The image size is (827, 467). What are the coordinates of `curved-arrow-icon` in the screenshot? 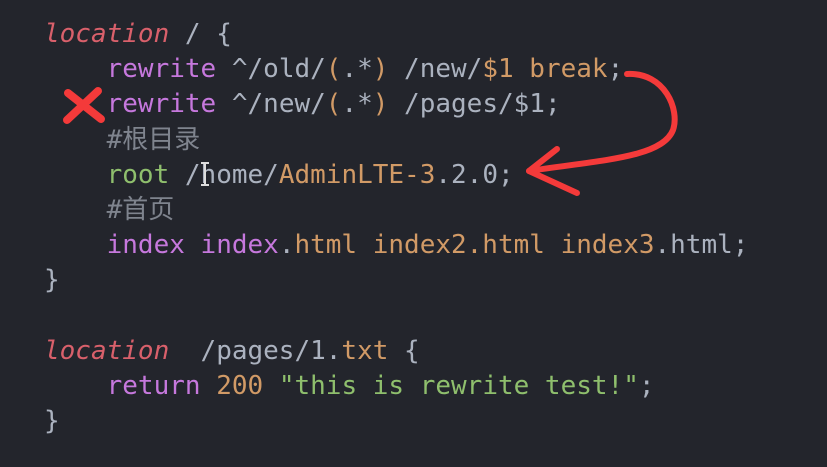 It's located at (602, 133).